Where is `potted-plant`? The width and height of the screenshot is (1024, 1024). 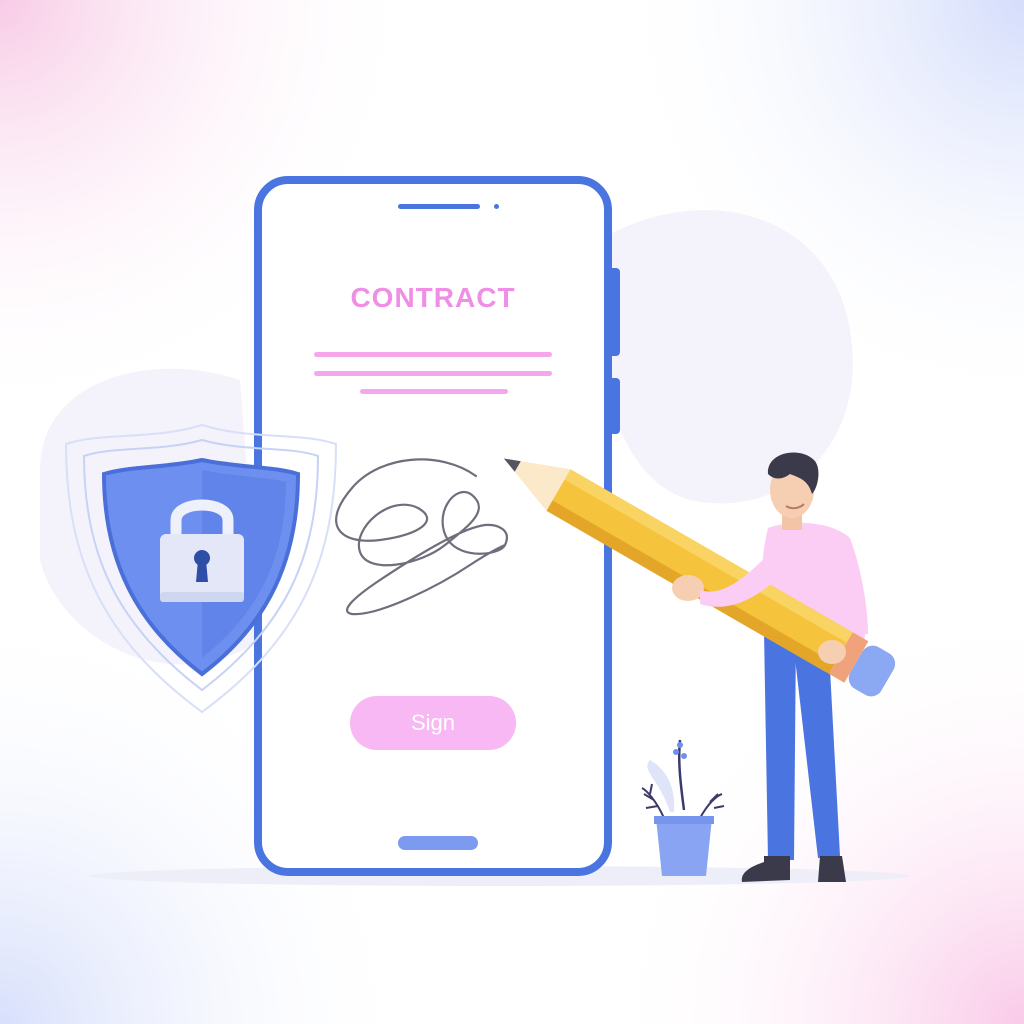 potted-plant is located at coordinates (683, 807).